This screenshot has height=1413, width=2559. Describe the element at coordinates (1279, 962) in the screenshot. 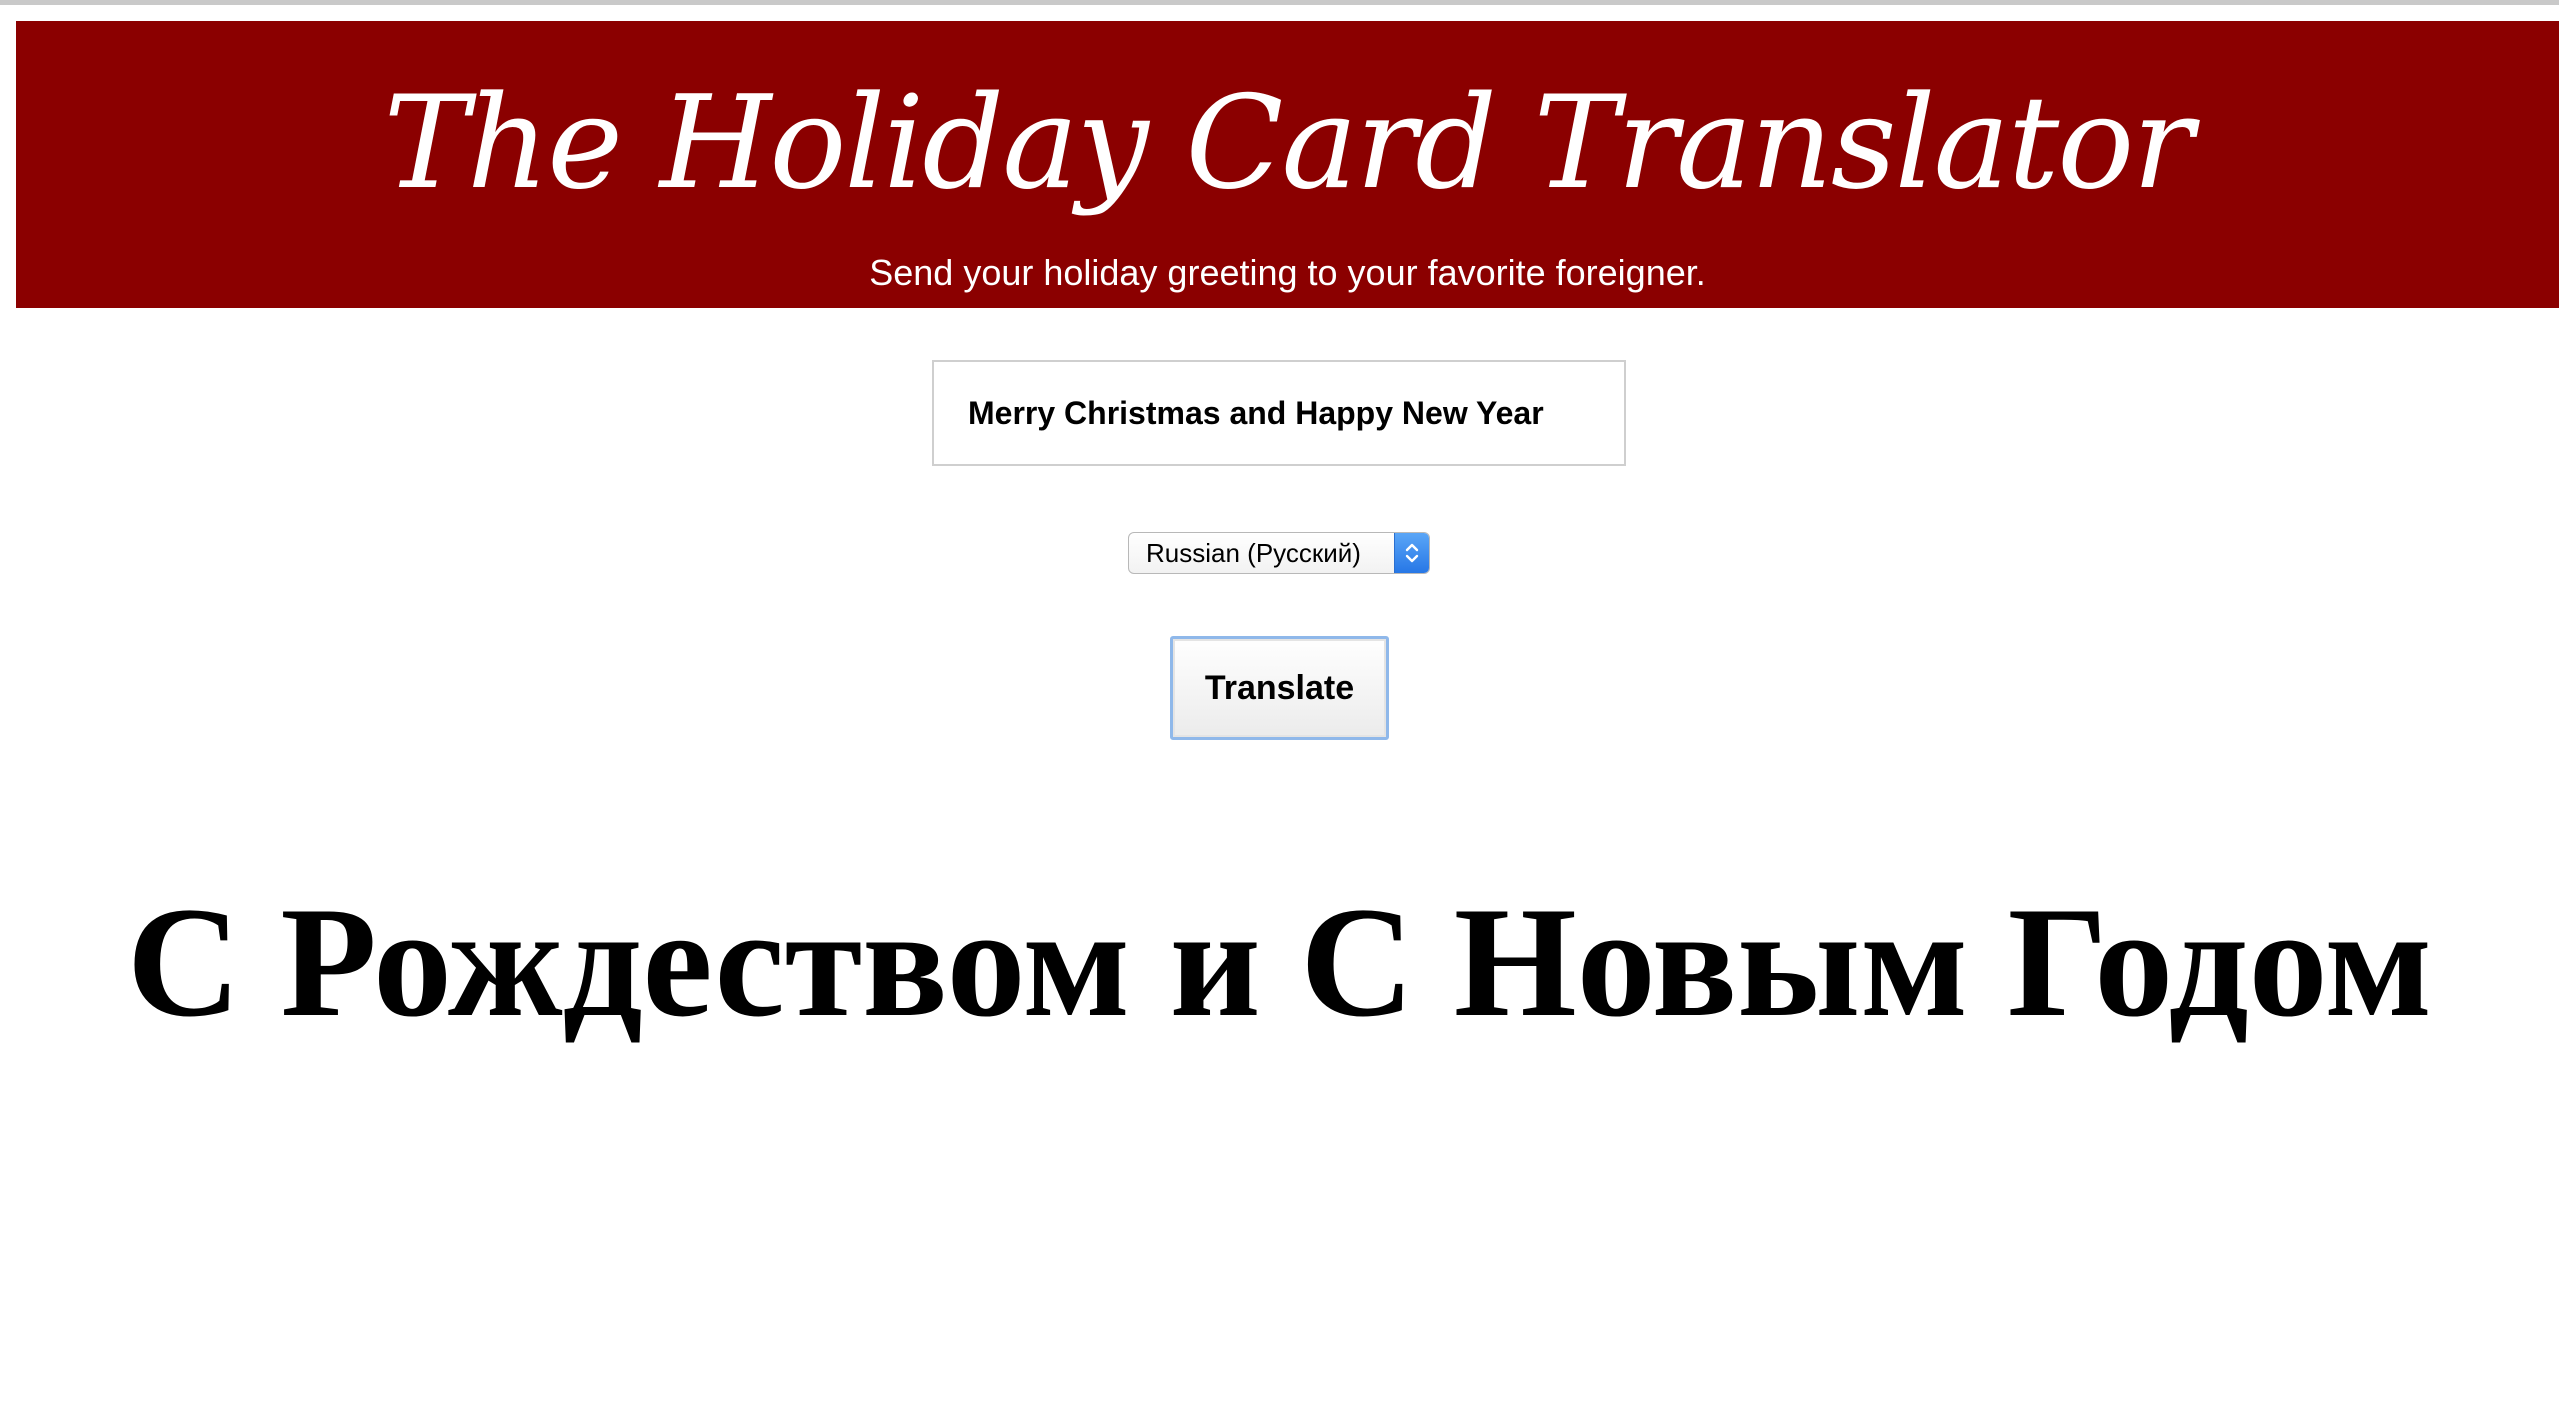

I see `translation-result: С Рождеством и С Новым Годом` at that location.